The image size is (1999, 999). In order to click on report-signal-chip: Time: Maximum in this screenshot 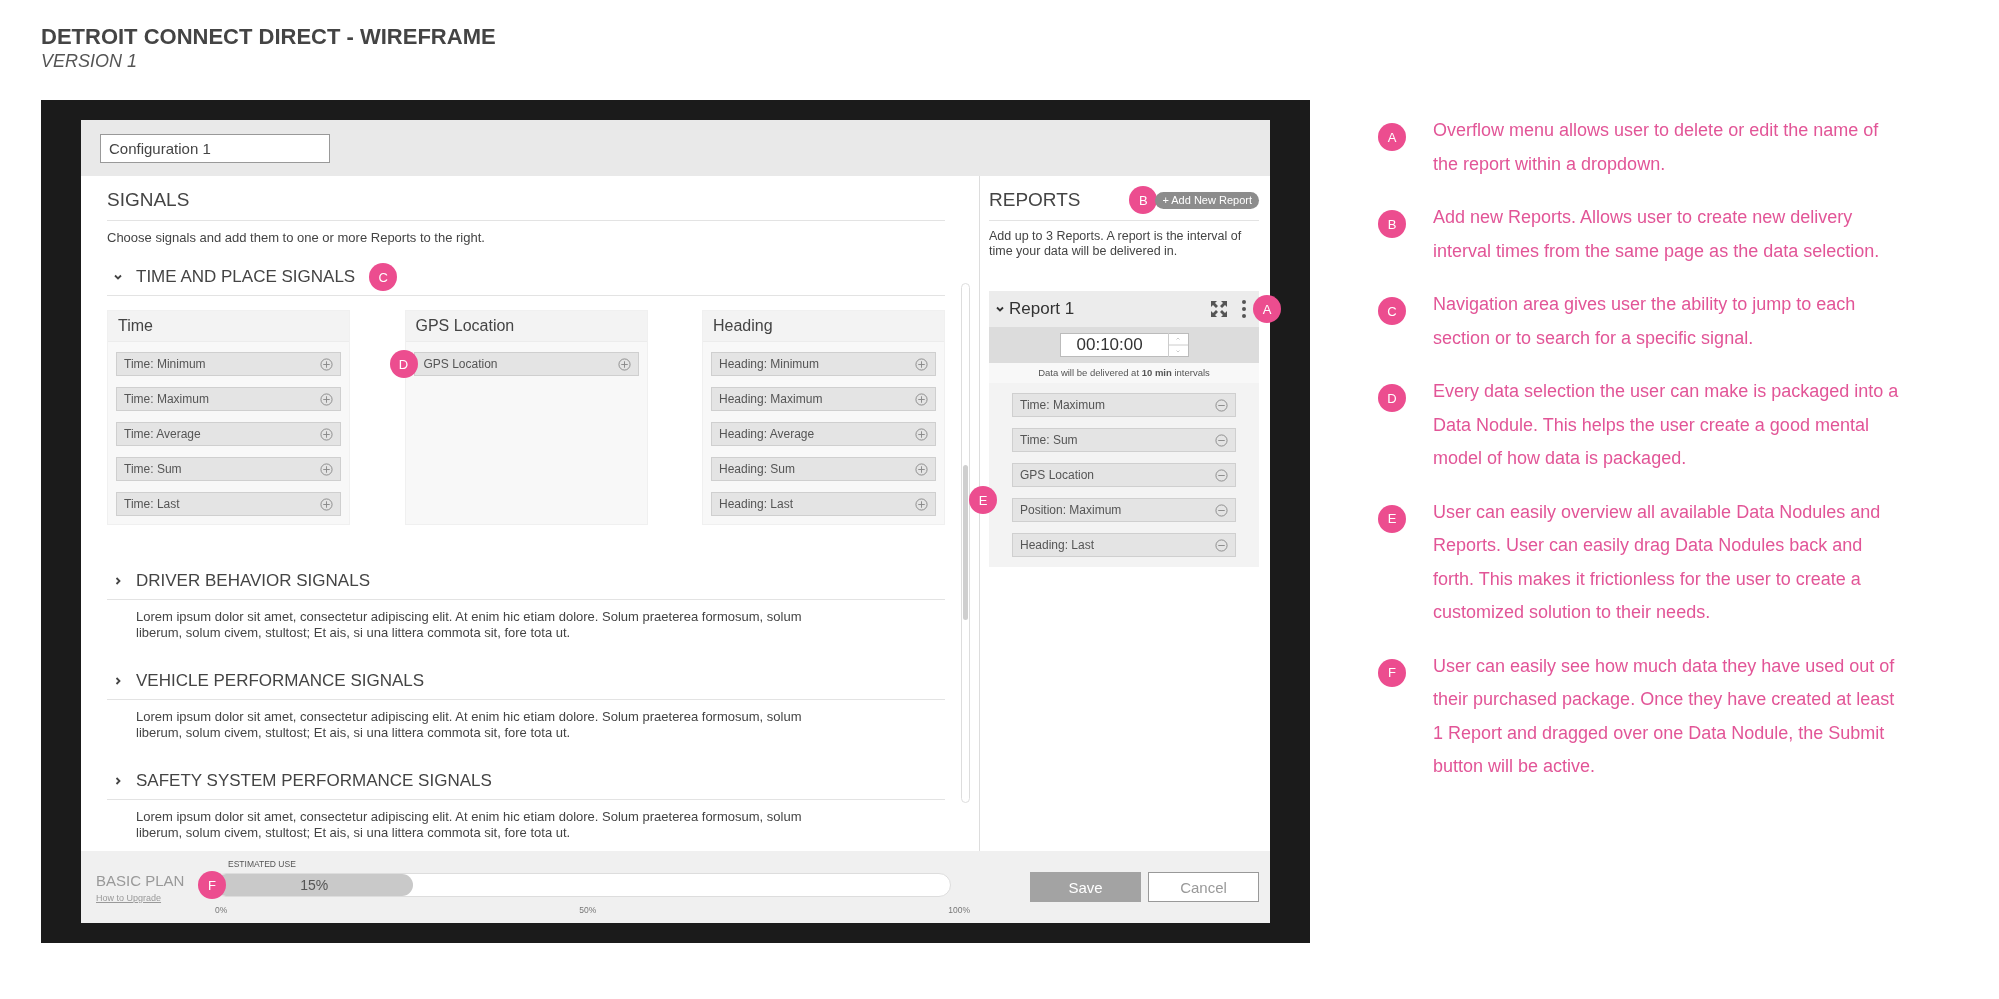, I will do `click(1124, 405)`.